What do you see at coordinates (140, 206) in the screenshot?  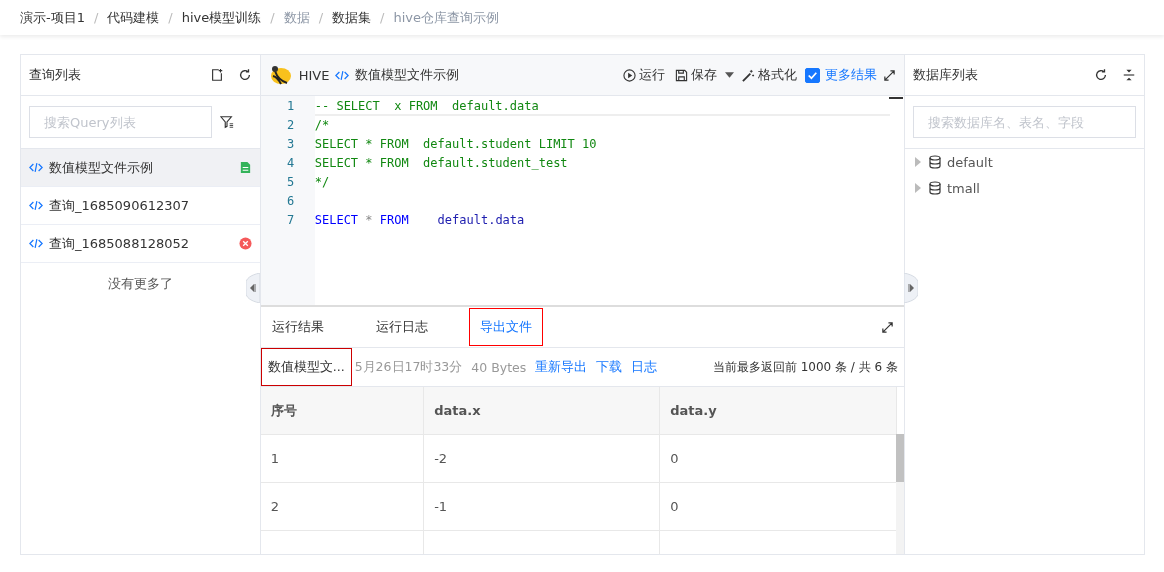 I see `query-item: 查询_1685090612307` at bounding box center [140, 206].